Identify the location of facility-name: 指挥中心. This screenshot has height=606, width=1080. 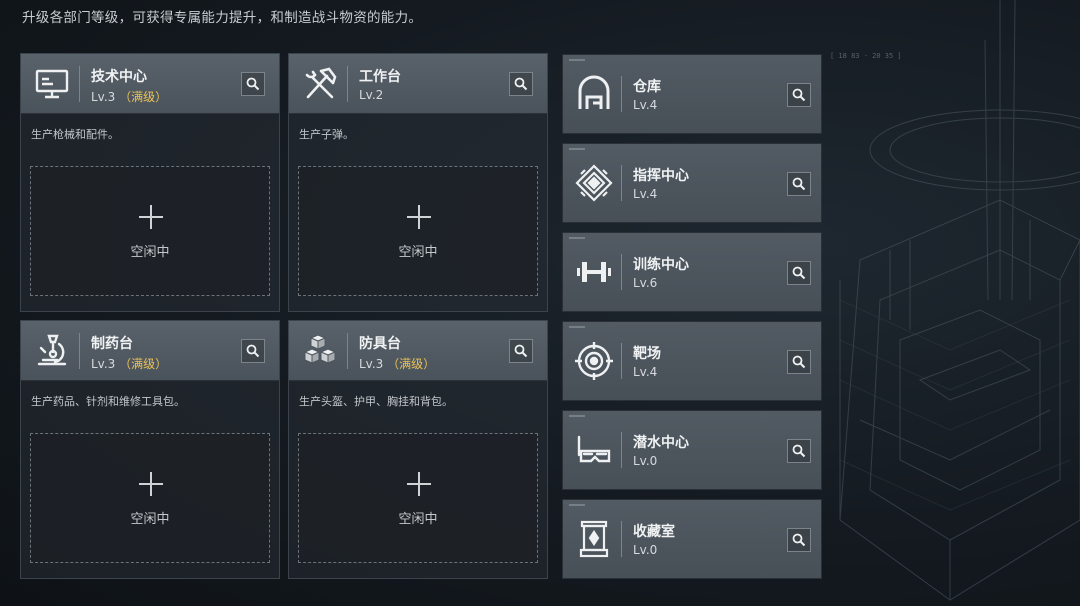
(661, 176).